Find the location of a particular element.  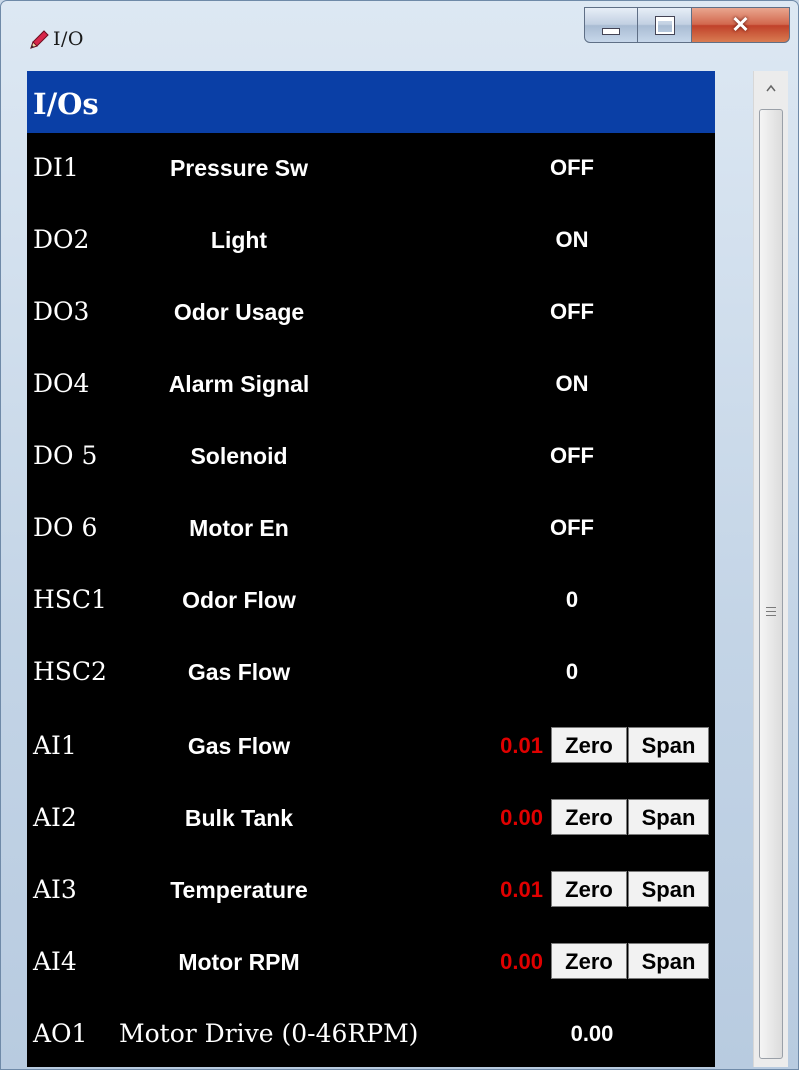

io-row: DO2 Light ON is located at coordinates (371, 241).